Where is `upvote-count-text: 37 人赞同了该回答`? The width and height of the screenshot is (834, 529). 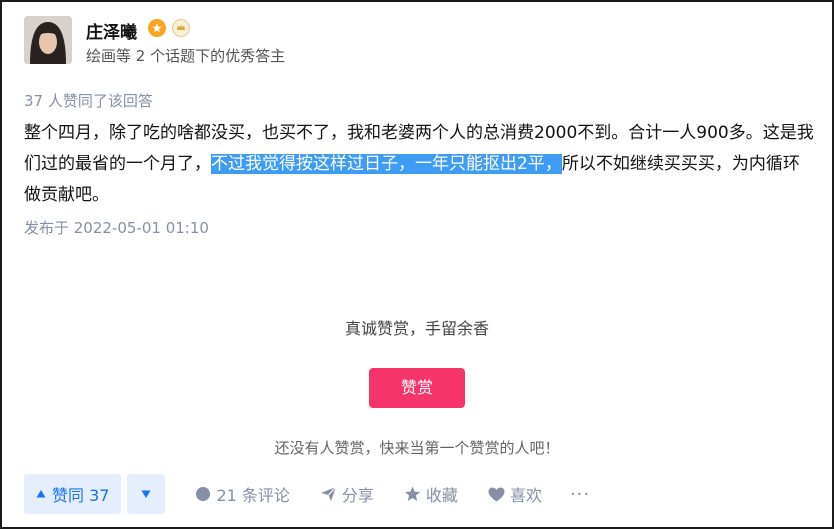
upvote-count-text: 37 人赞同了该回答 is located at coordinates (88, 100).